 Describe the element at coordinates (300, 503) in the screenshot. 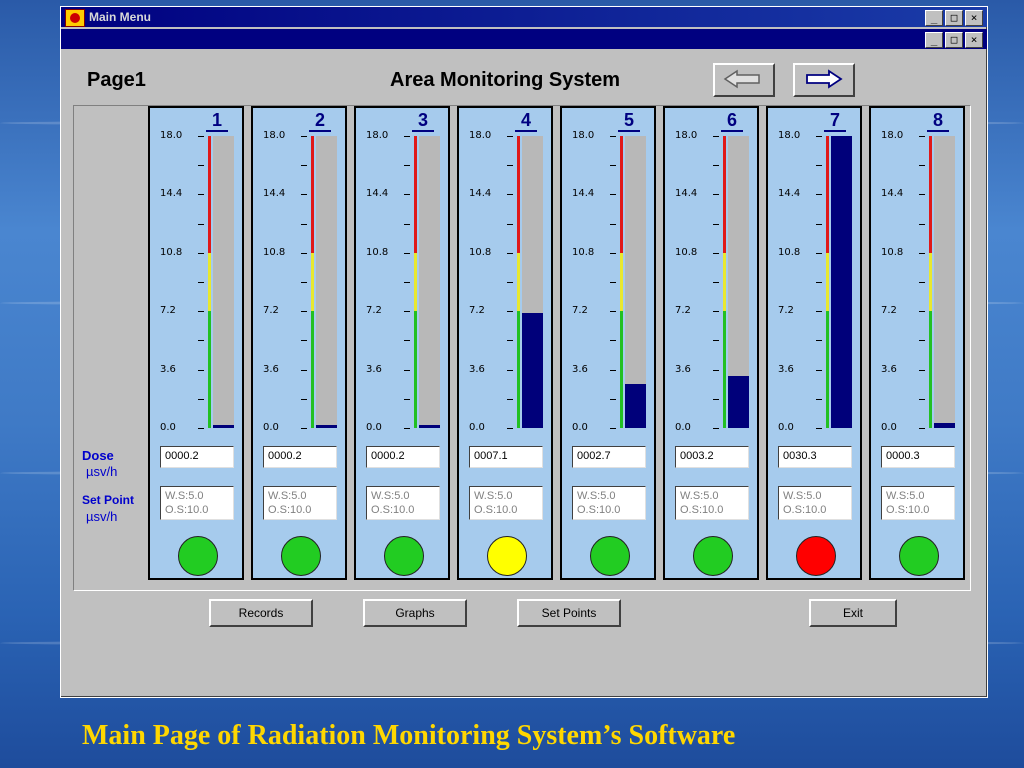

I see `setpoint-field: W.S:5.0 O.S:10.0` at that location.